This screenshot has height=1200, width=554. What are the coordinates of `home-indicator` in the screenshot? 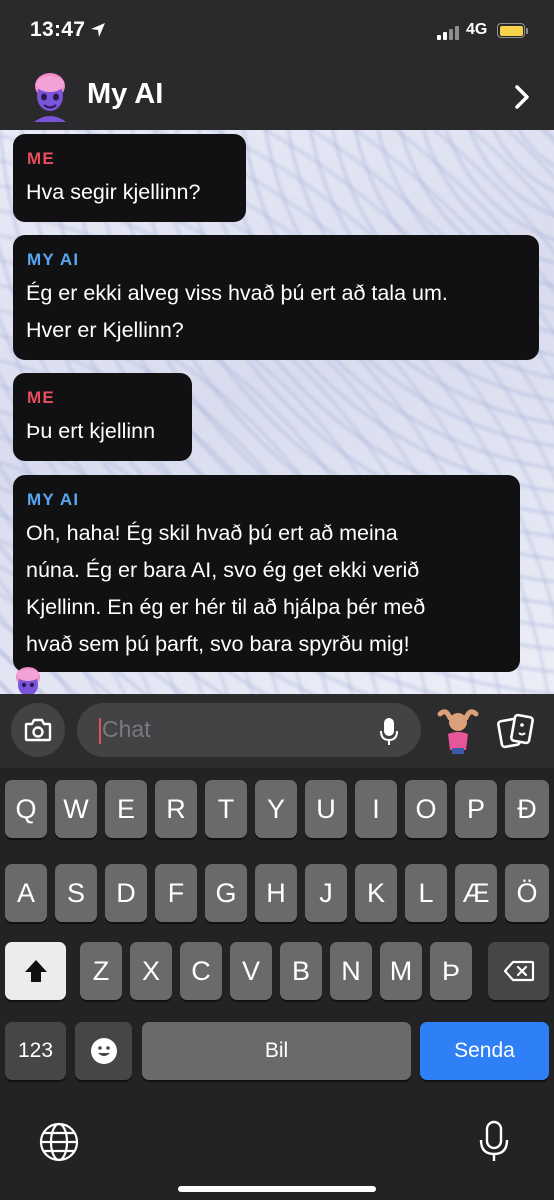 It's located at (277, 1189).